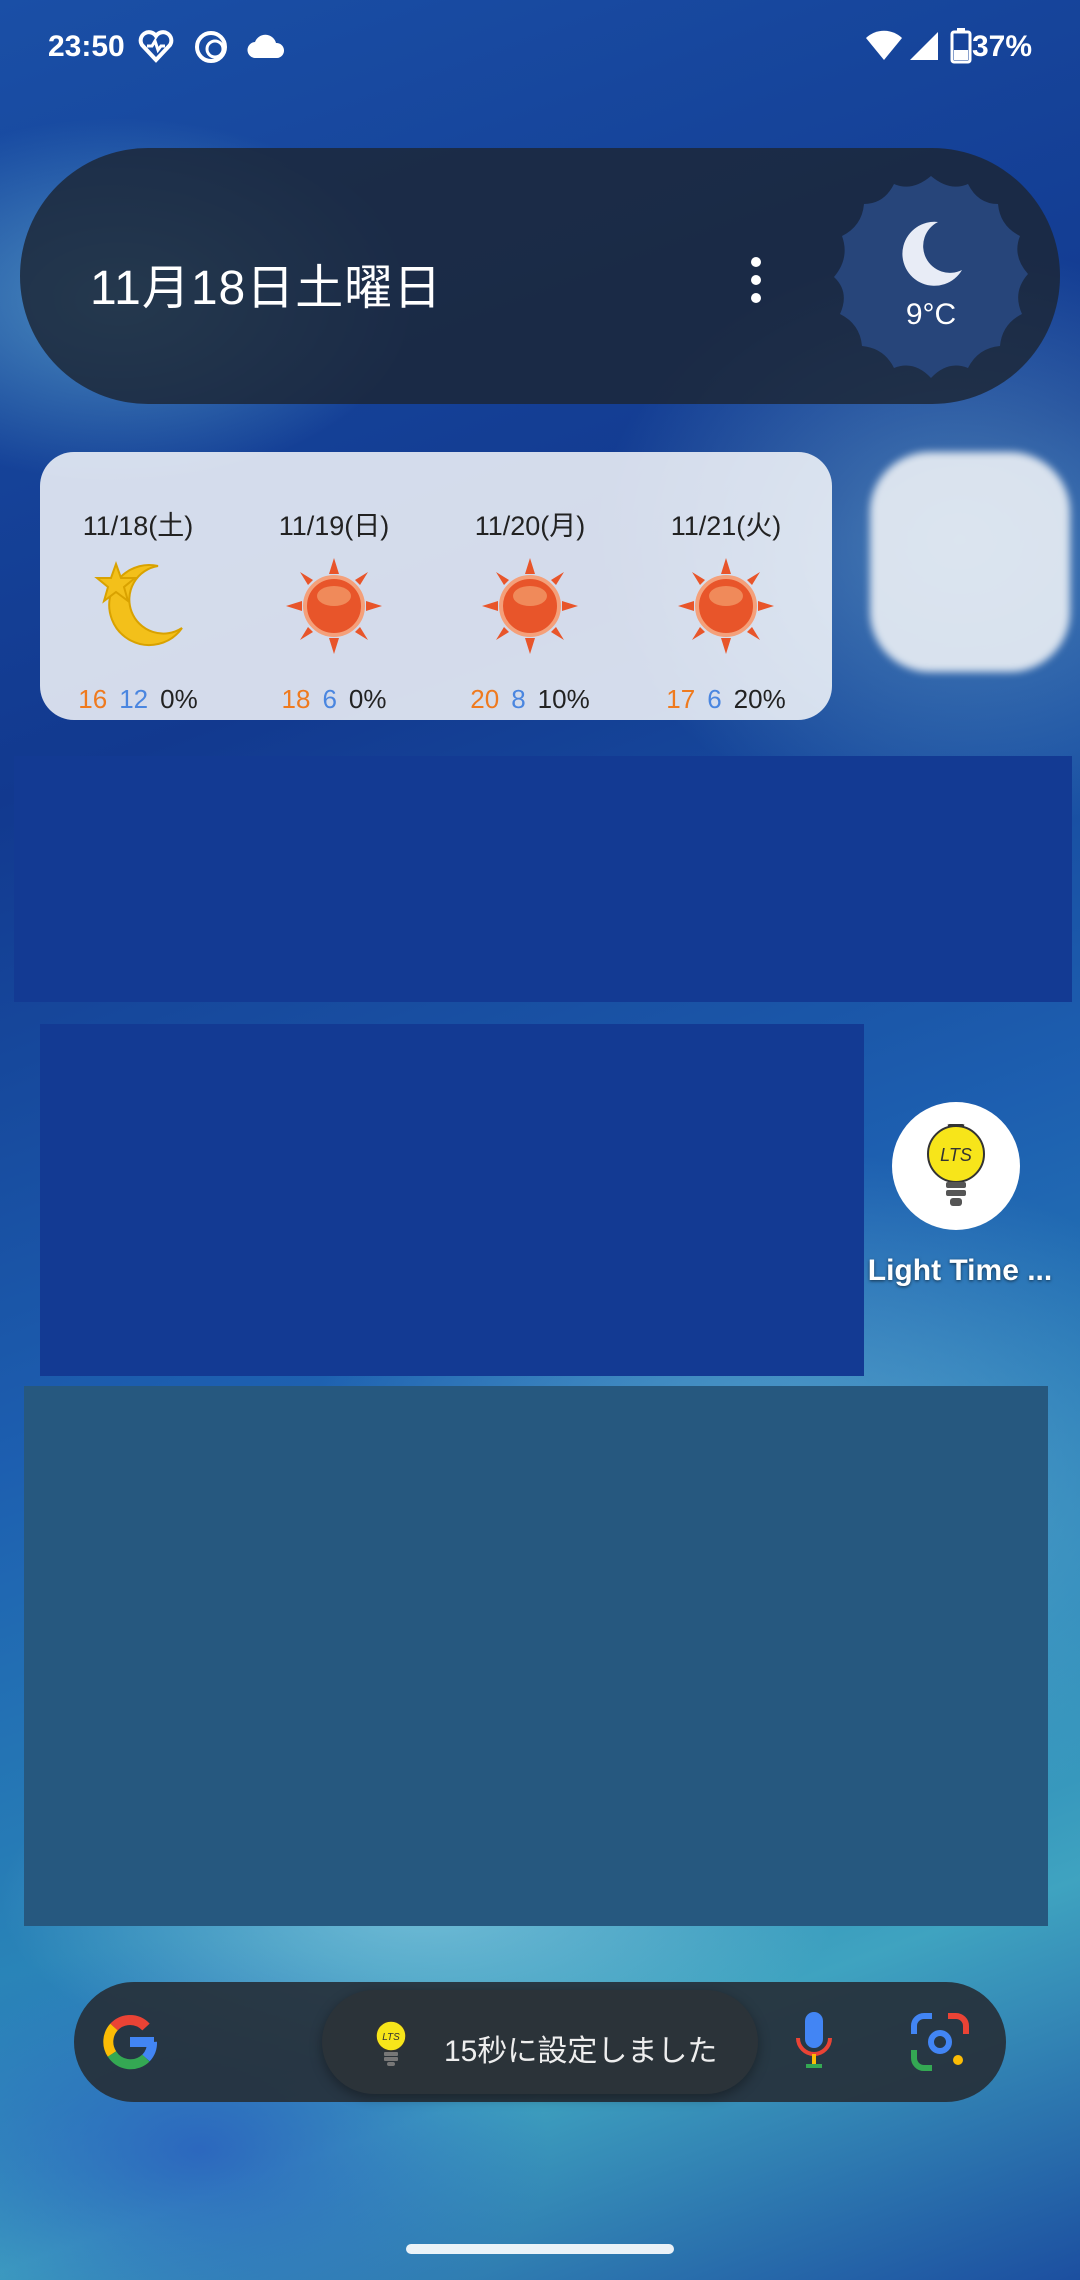 The width and height of the screenshot is (1080, 2280). I want to click on forecast-date: 11/21(火), so click(726, 526).